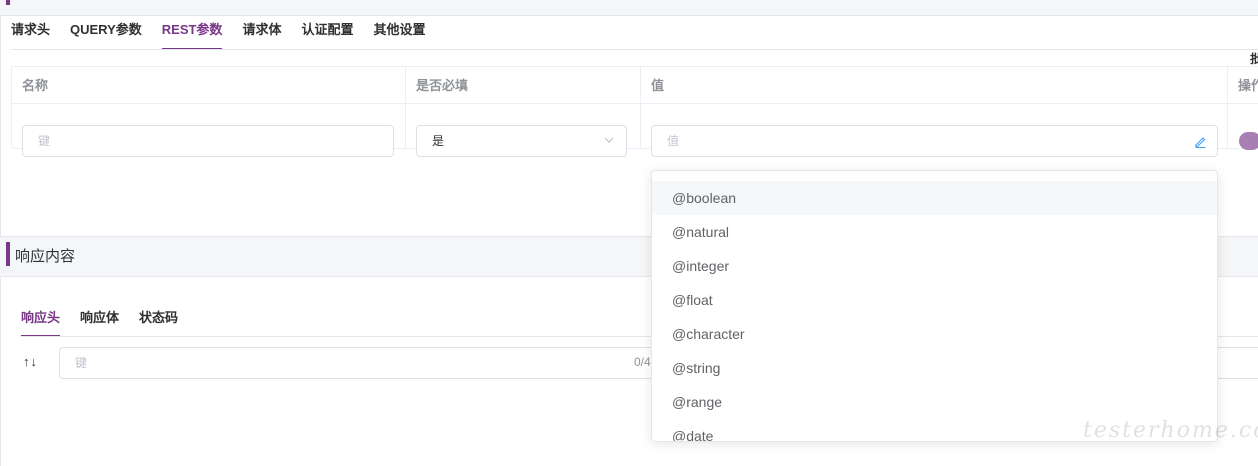  I want to click on key-placeholder: 键, so click(44, 141).